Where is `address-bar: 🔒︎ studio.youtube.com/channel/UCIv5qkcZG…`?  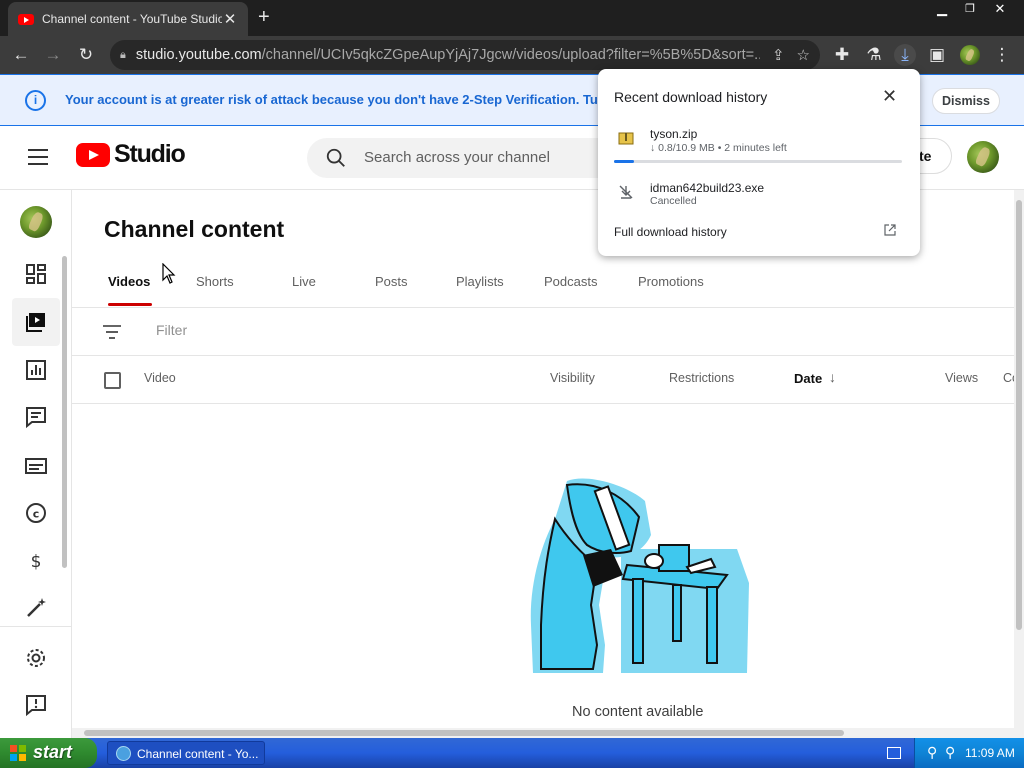 address-bar: 🔒︎ studio.youtube.com/channel/UCIv5qkcZG… is located at coordinates (465, 55).